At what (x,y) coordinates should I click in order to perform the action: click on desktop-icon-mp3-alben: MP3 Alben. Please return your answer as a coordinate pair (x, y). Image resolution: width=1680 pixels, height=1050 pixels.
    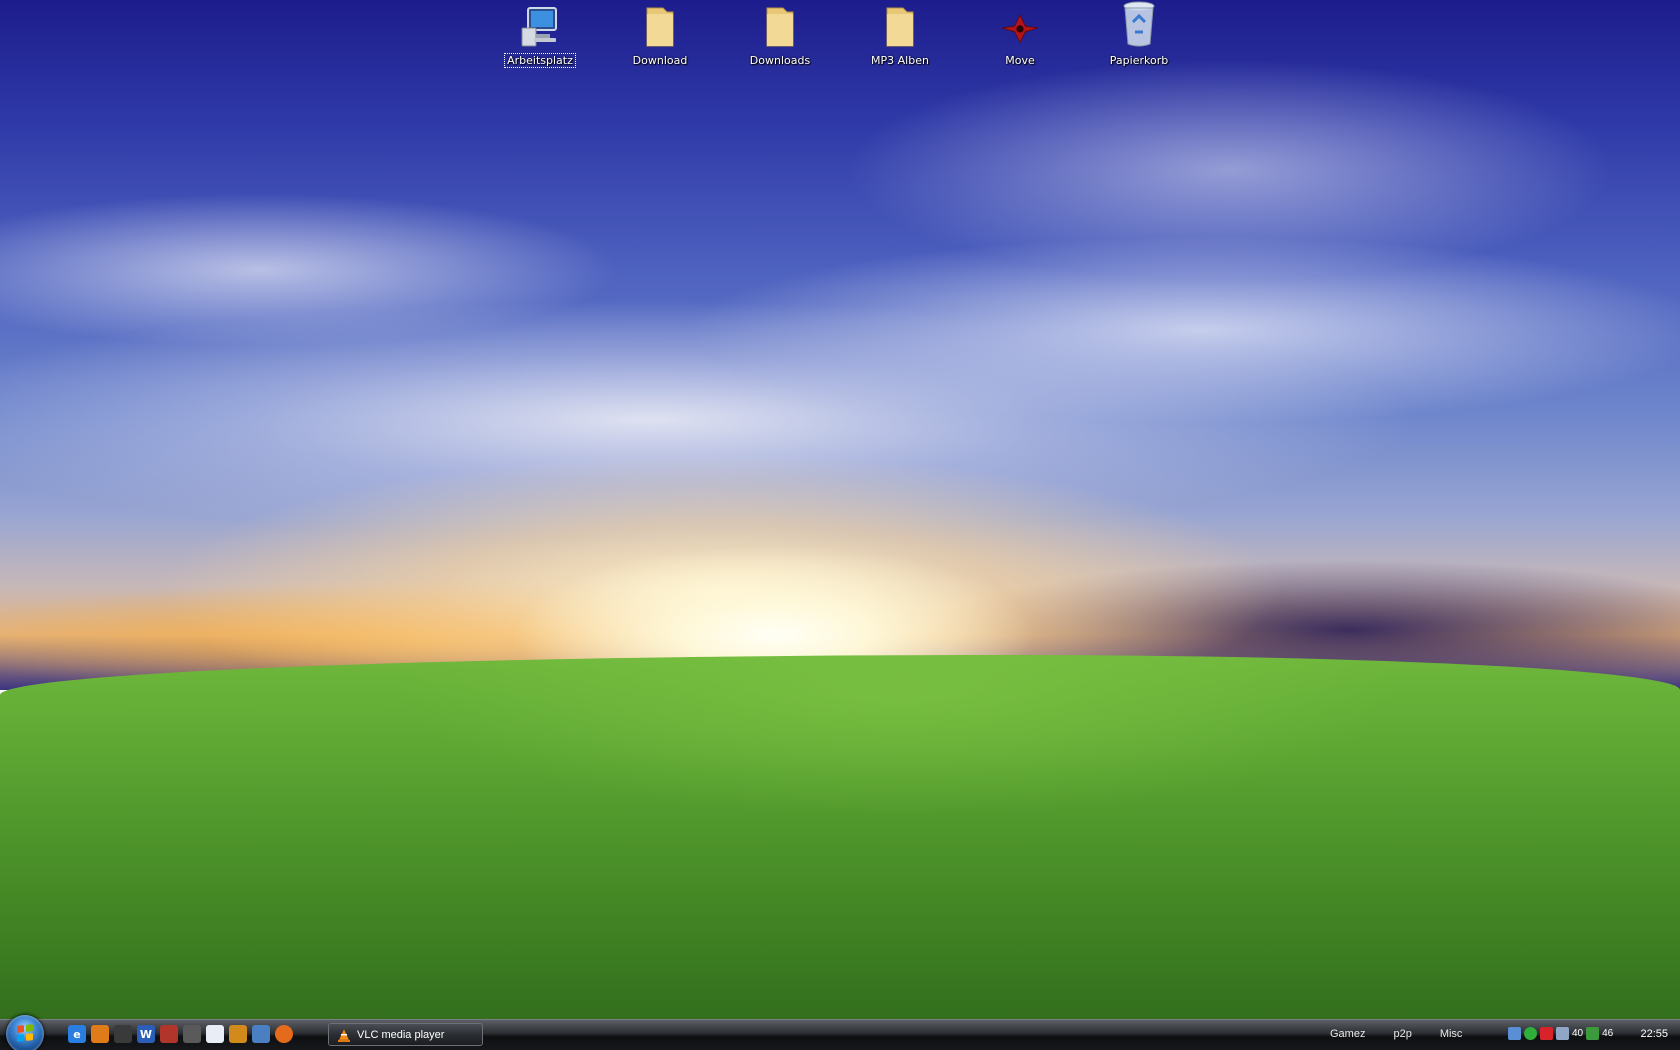
    Looking at the image, I should click on (900, 35).